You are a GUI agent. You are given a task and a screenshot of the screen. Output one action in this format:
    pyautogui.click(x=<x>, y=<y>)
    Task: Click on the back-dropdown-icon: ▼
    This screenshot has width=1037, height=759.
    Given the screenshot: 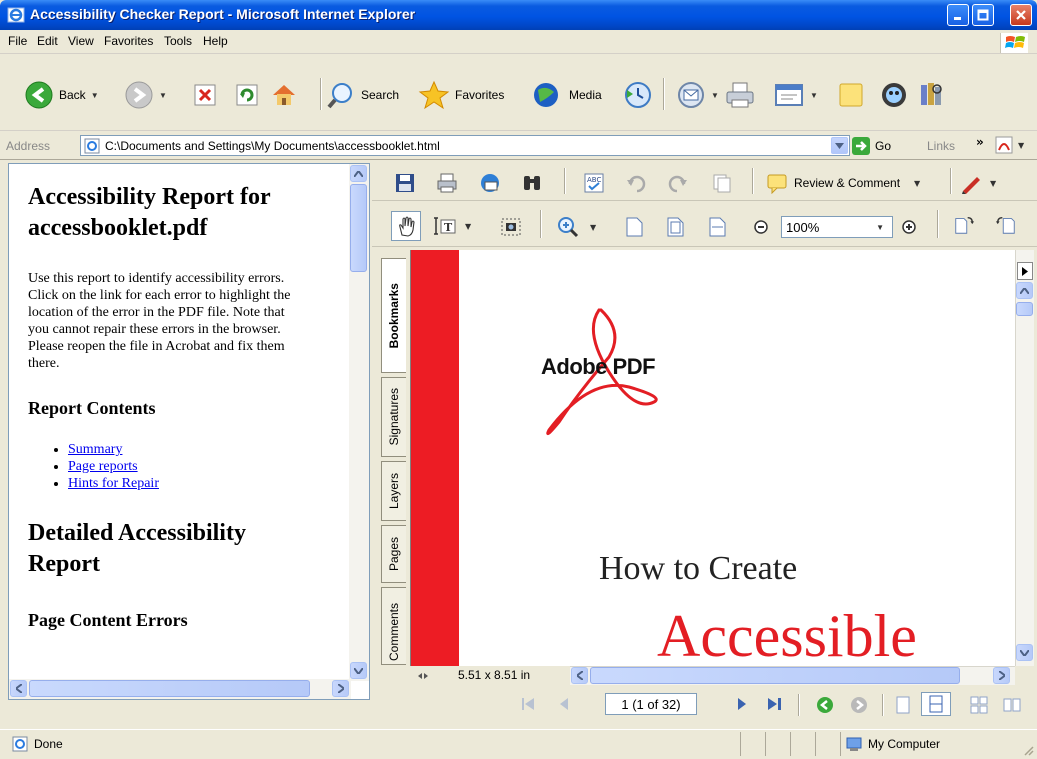 What is the action you would take?
    pyautogui.click(x=95, y=95)
    